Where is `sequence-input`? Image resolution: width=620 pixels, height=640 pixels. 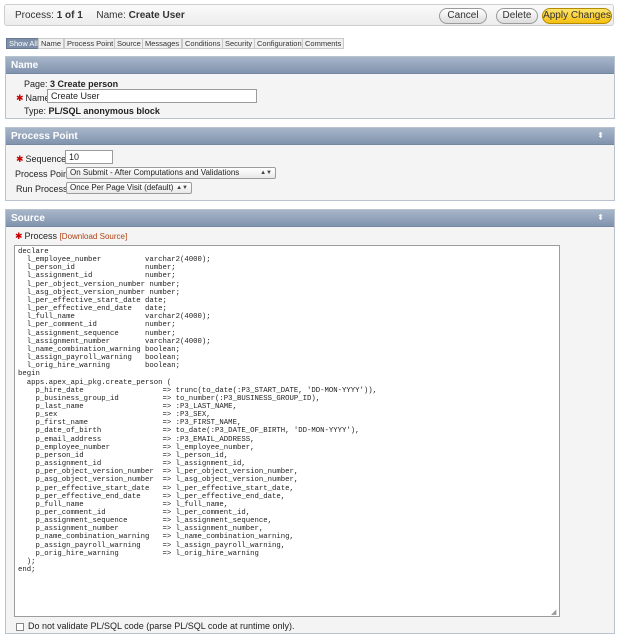
sequence-input is located at coordinates (89, 157).